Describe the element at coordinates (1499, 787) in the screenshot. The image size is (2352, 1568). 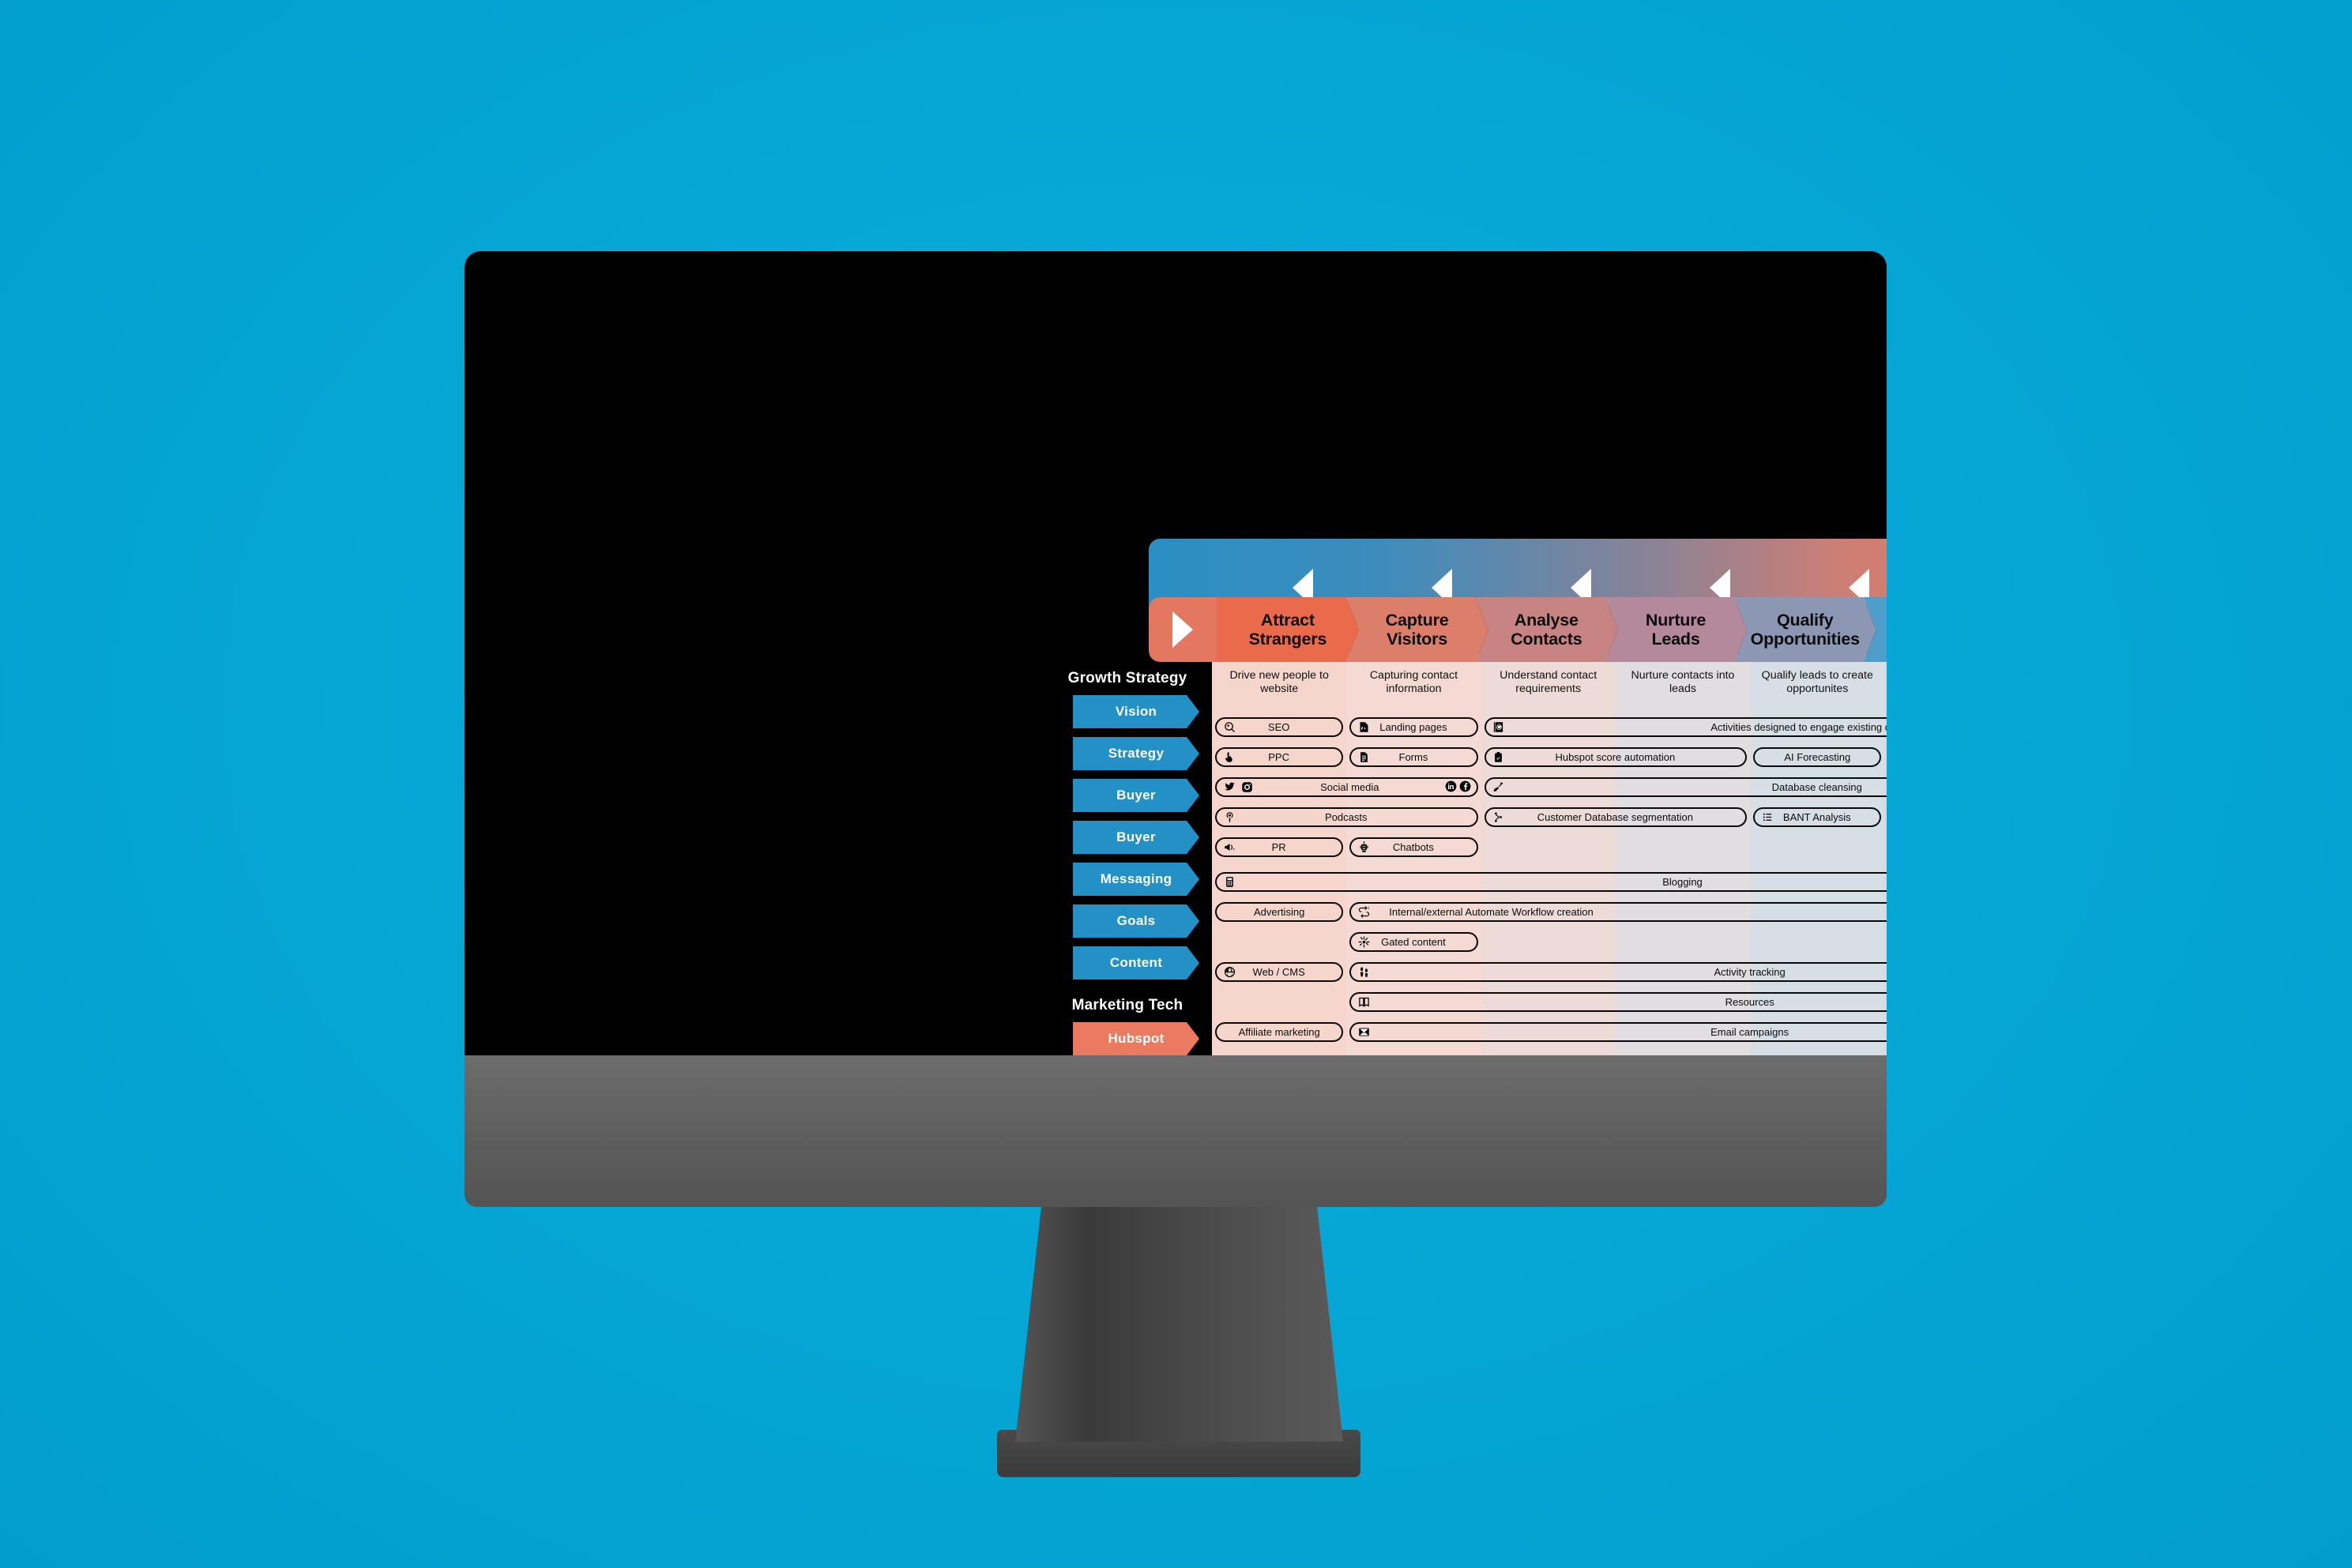
I see `broom-icon` at that location.